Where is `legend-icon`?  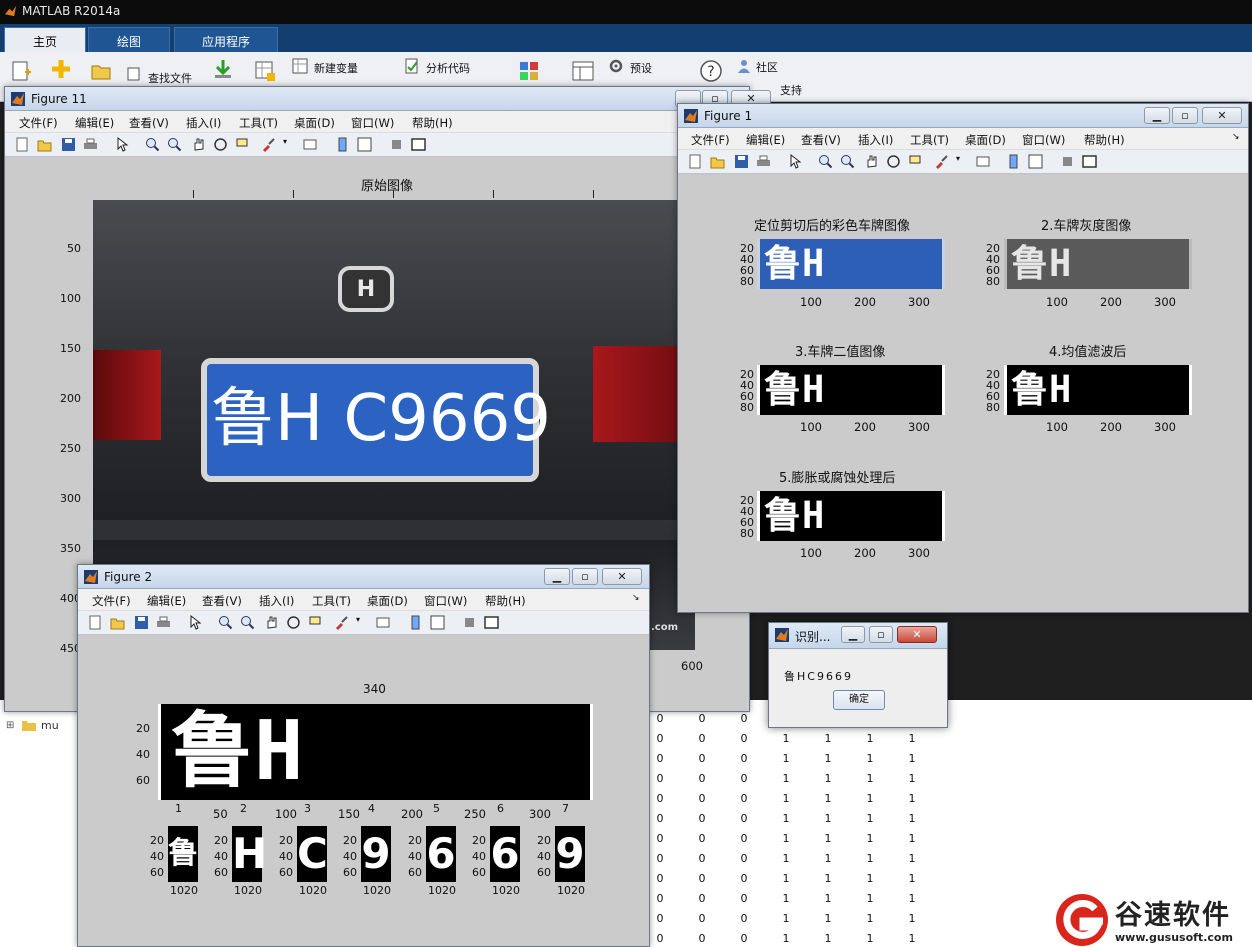 legend-icon is located at coordinates (1035, 161).